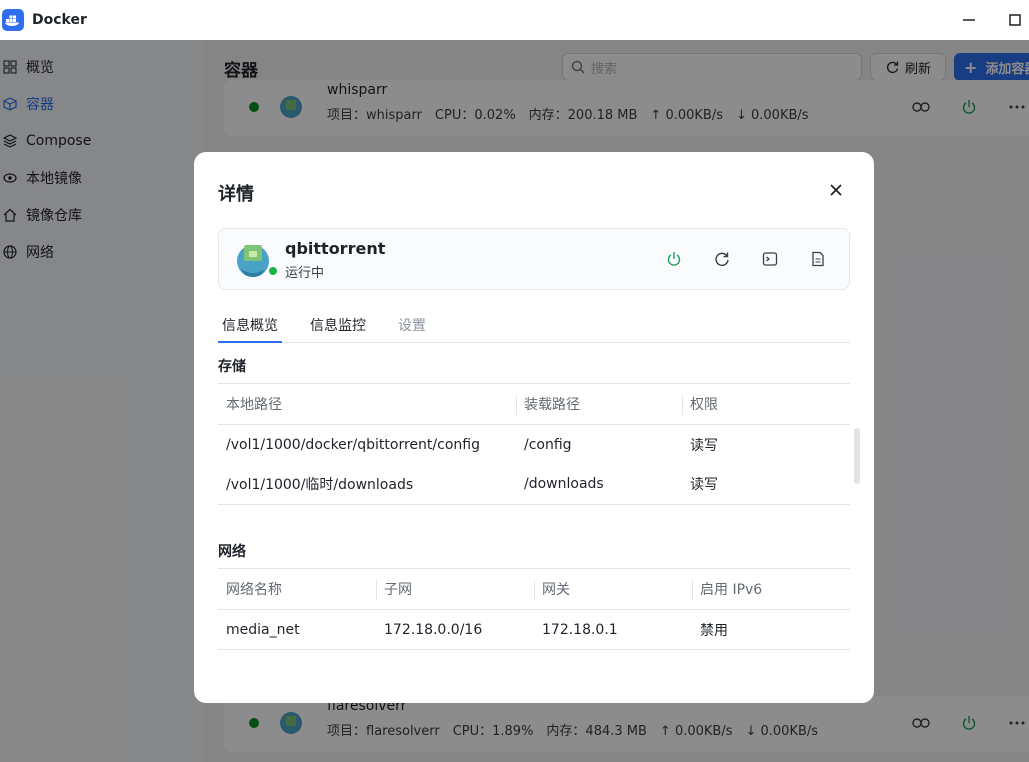  What do you see at coordinates (613, 629) in the screenshot?
I see `gateway-cell: 172.18.0.1` at bounding box center [613, 629].